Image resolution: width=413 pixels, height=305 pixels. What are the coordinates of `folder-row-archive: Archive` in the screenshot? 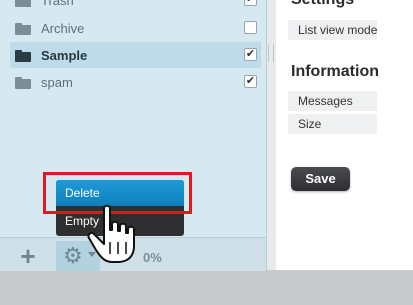 It's located at (135, 28).